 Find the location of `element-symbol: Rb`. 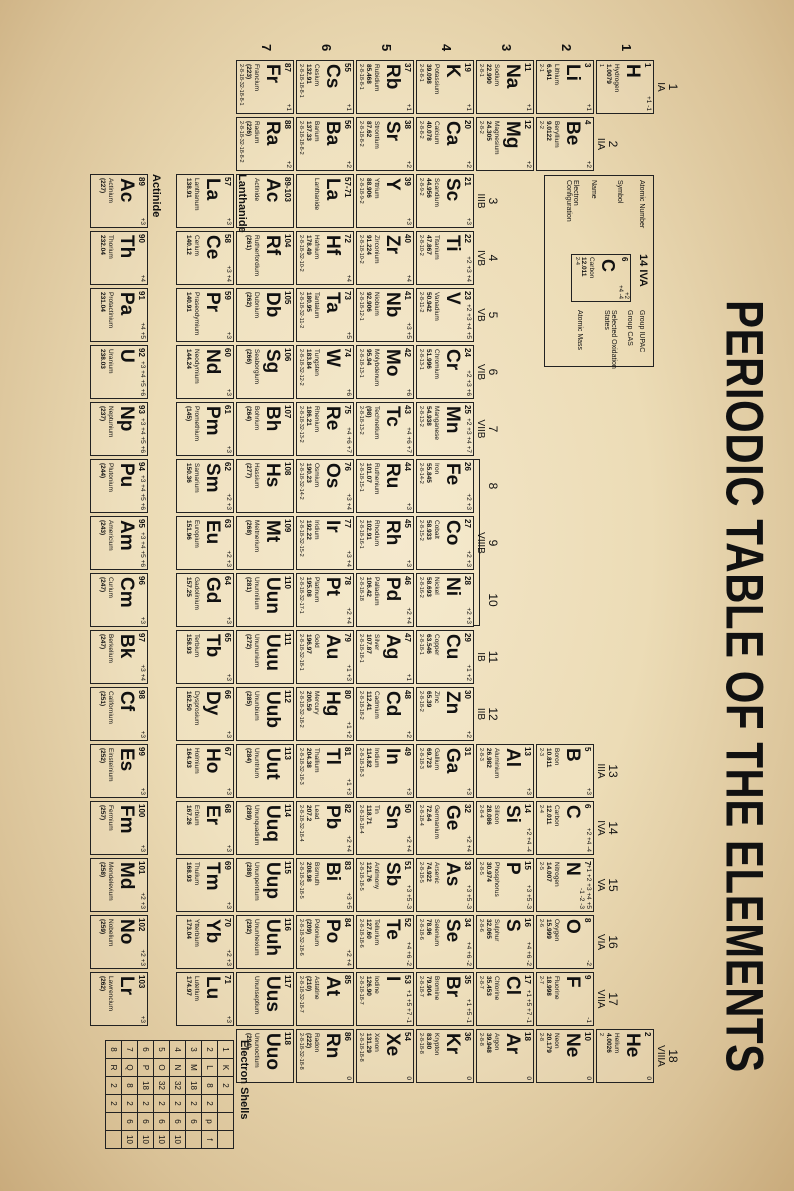

element-symbol: Rb is located at coordinates (392, 77).